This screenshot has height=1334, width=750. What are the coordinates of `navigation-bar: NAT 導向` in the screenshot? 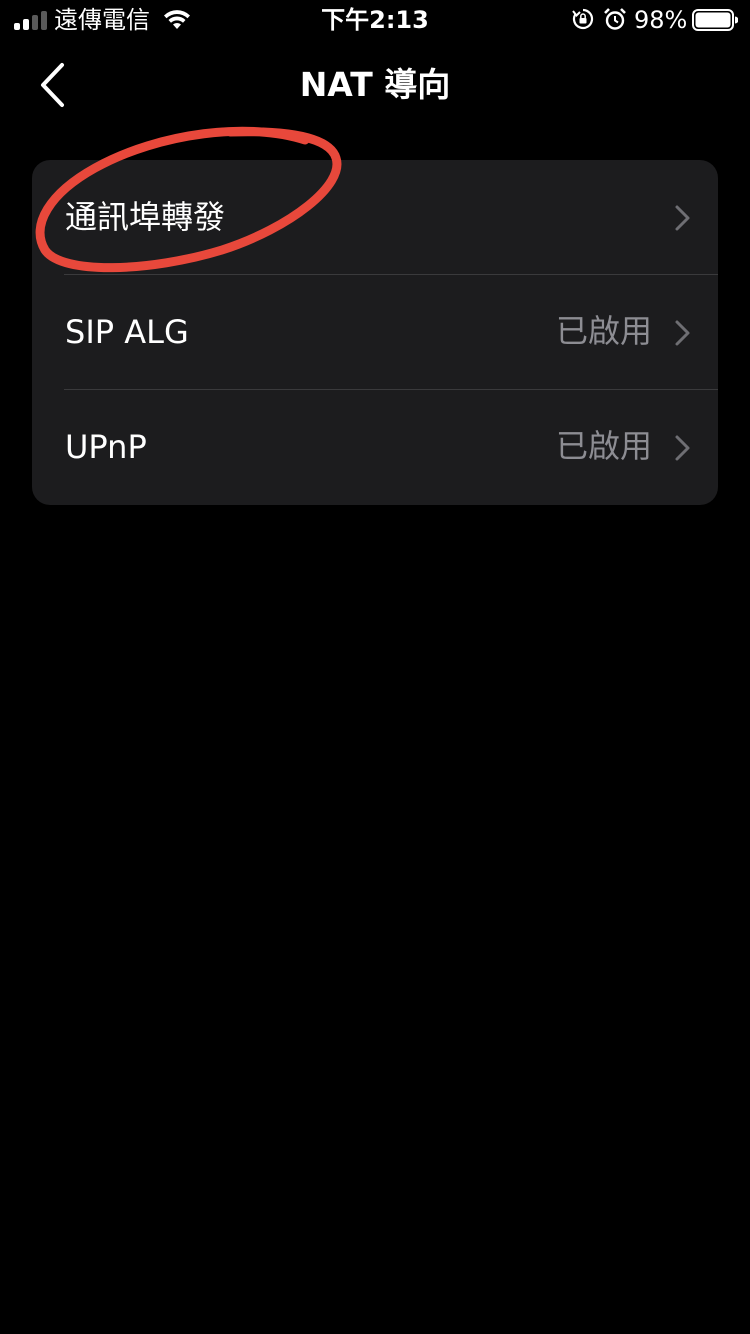 It's located at (375, 84).